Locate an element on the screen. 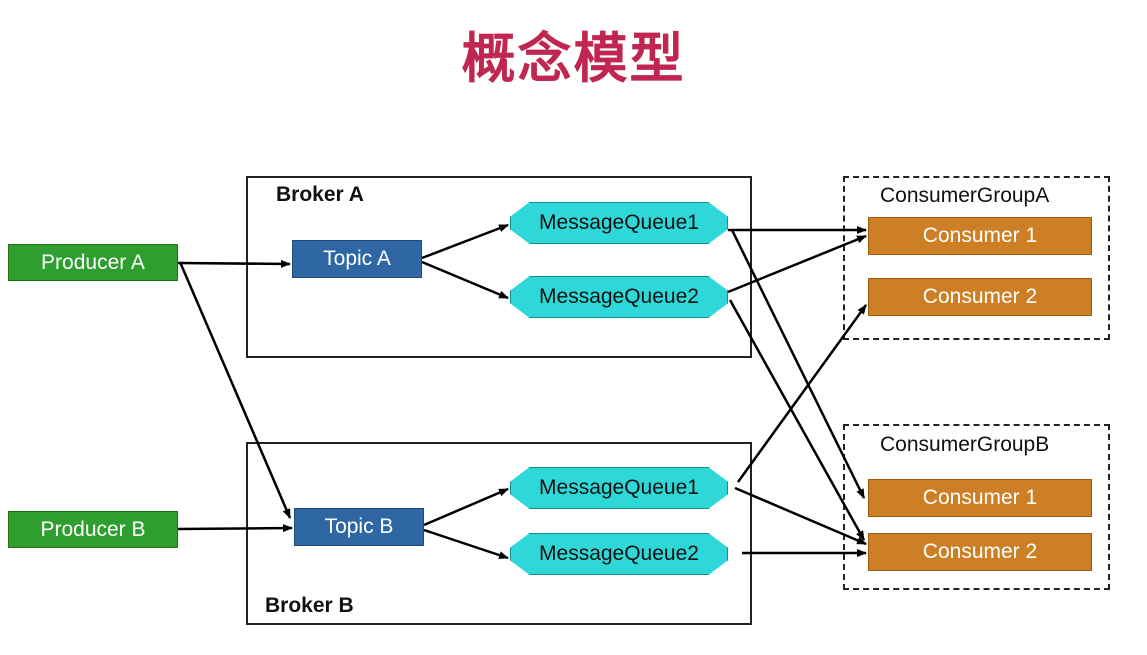 The height and width of the screenshot is (655, 1147). arrow-producer-a-to-topic-b is located at coordinates (235, 390).